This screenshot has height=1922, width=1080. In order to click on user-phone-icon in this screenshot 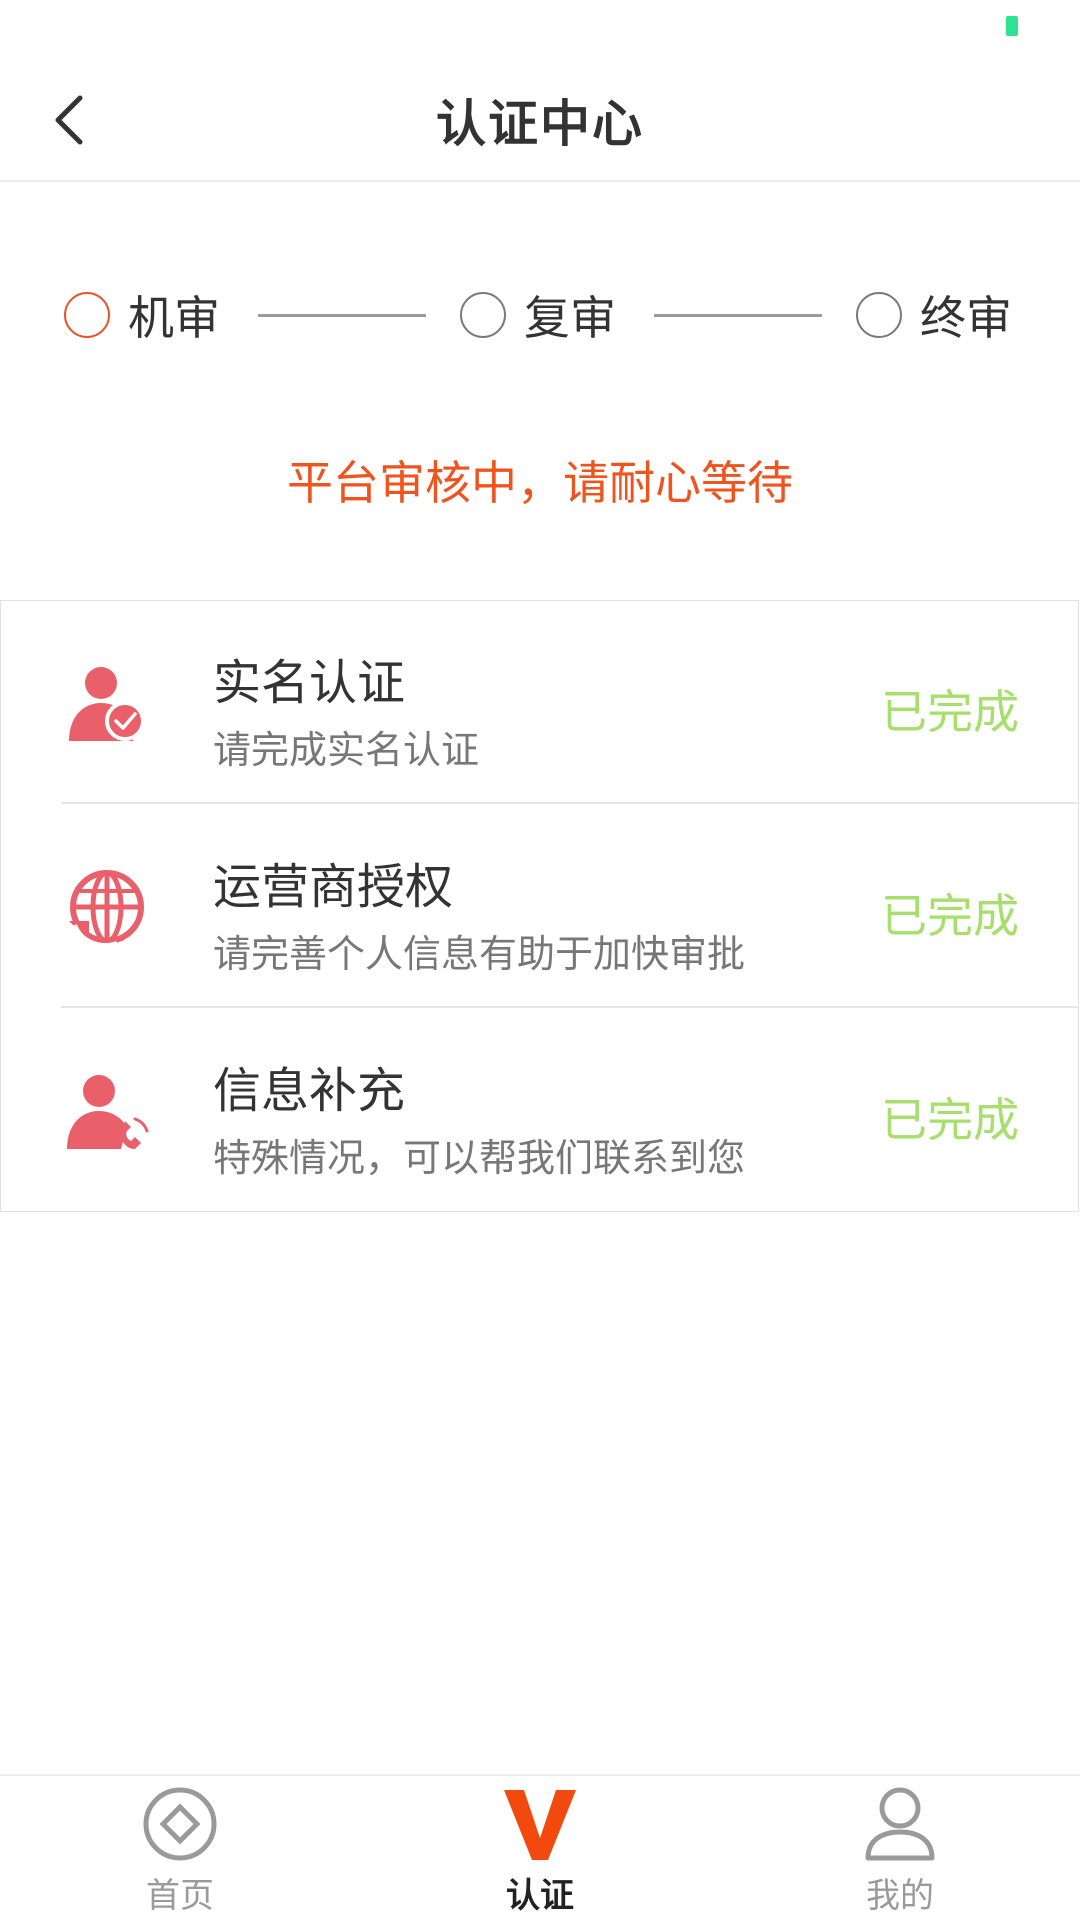, I will do `click(108, 1112)`.